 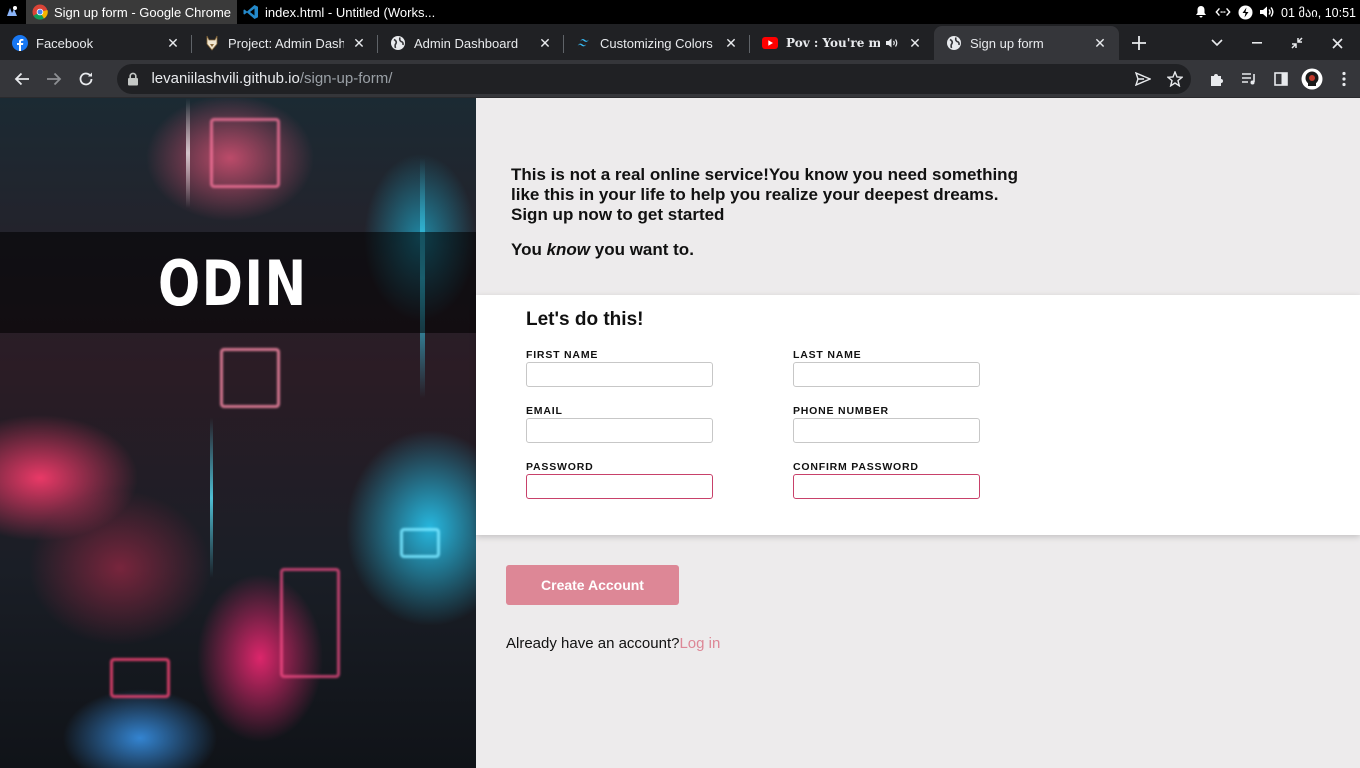 I want to click on youtube-icon, so click(x=770, y=43).